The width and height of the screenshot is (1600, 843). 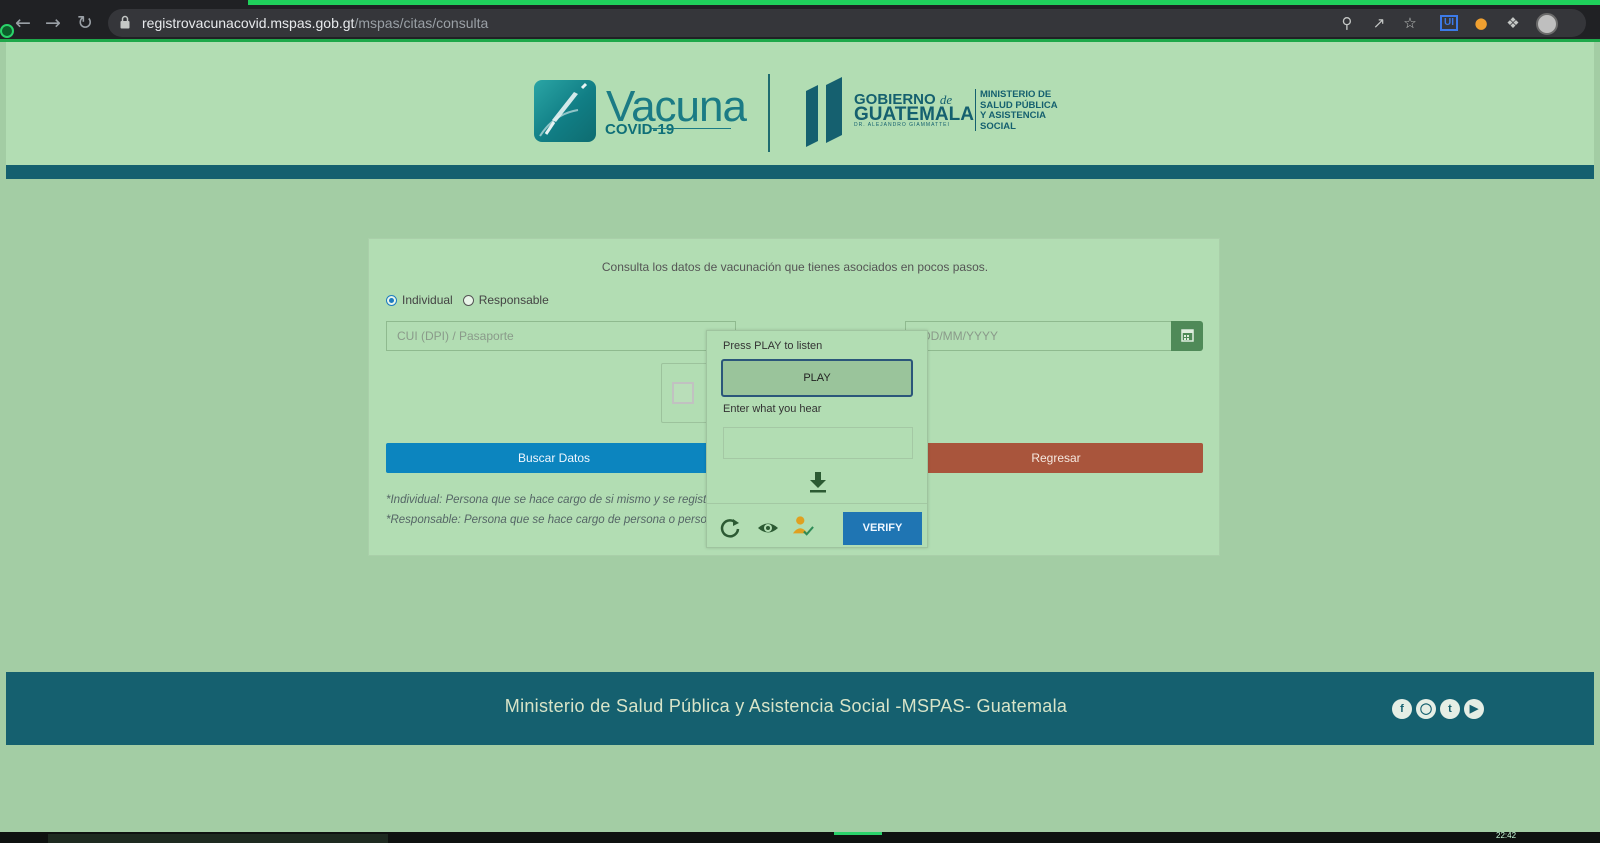 What do you see at coordinates (1481, 23) in the screenshot?
I see `extension-user-icon: ●` at bounding box center [1481, 23].